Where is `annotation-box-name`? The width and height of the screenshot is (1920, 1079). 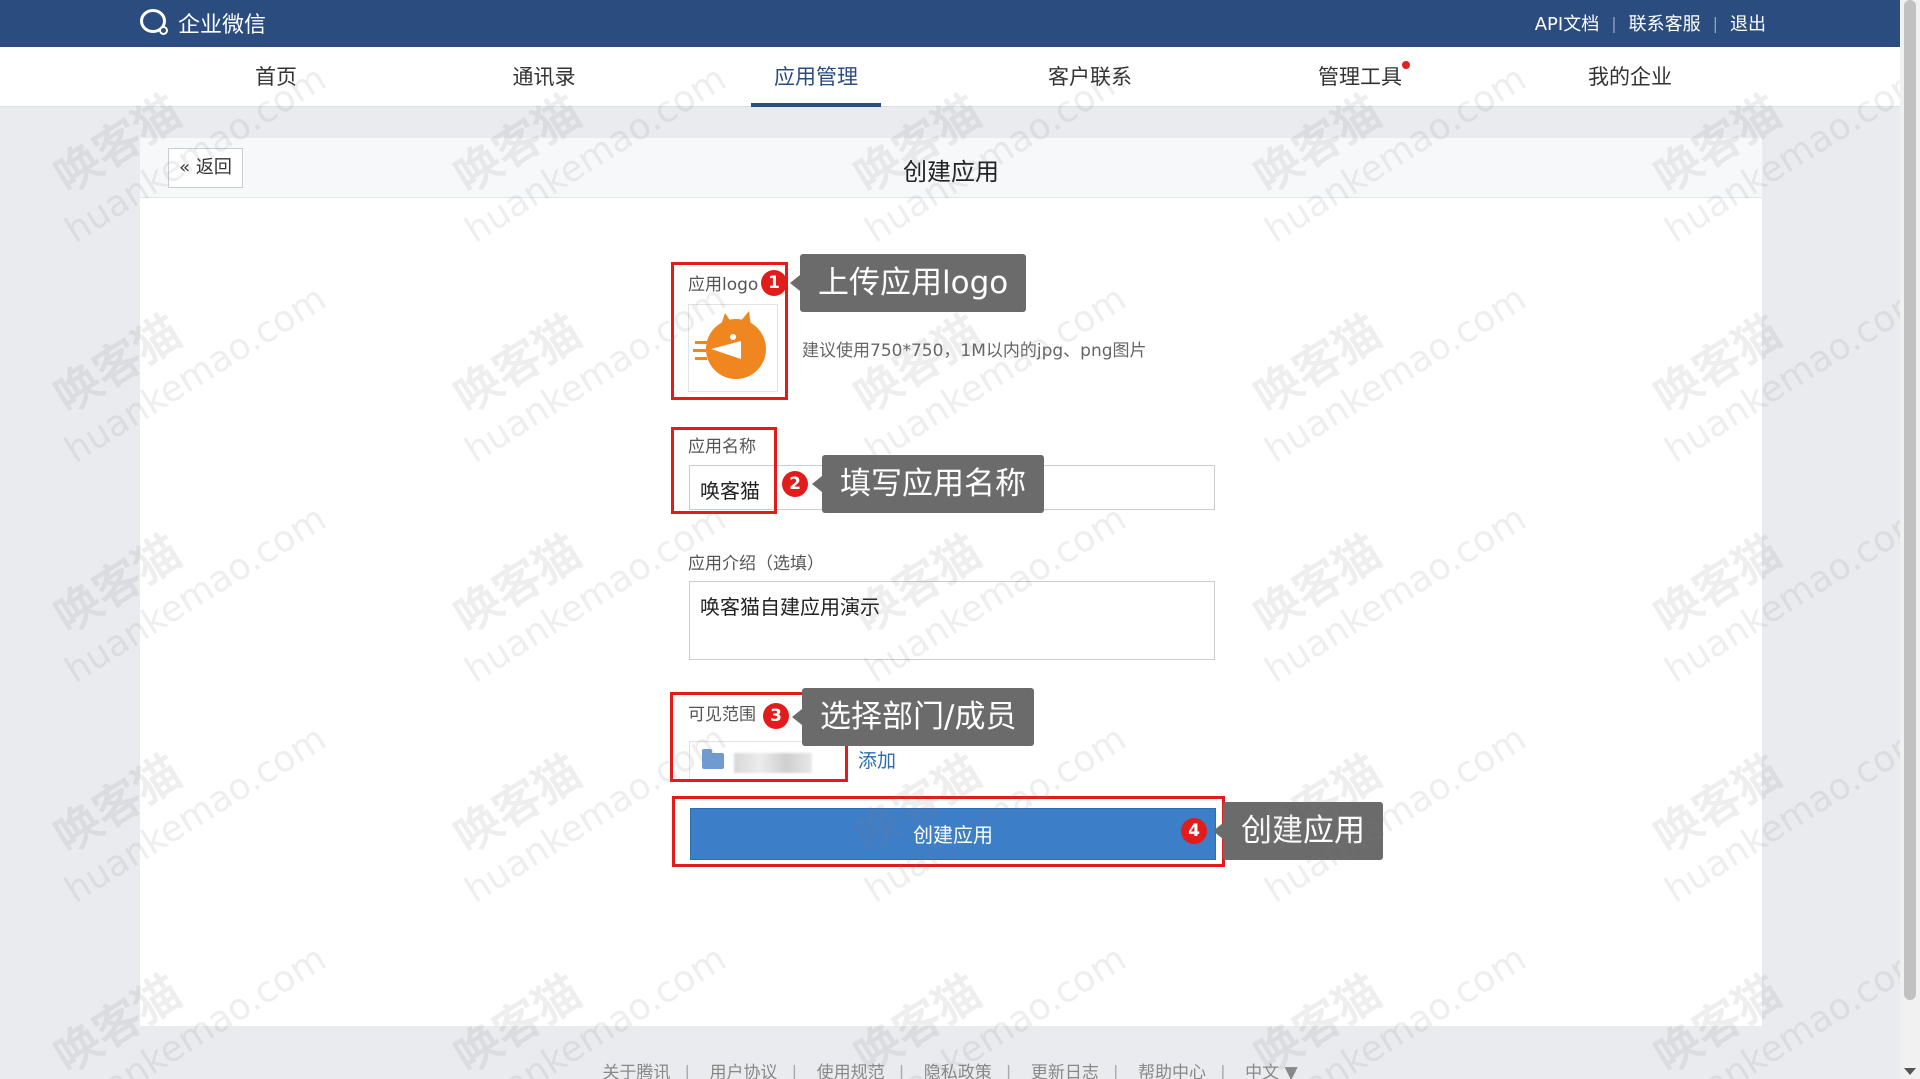
annotation-box-name is located at coordinates (724, 470).